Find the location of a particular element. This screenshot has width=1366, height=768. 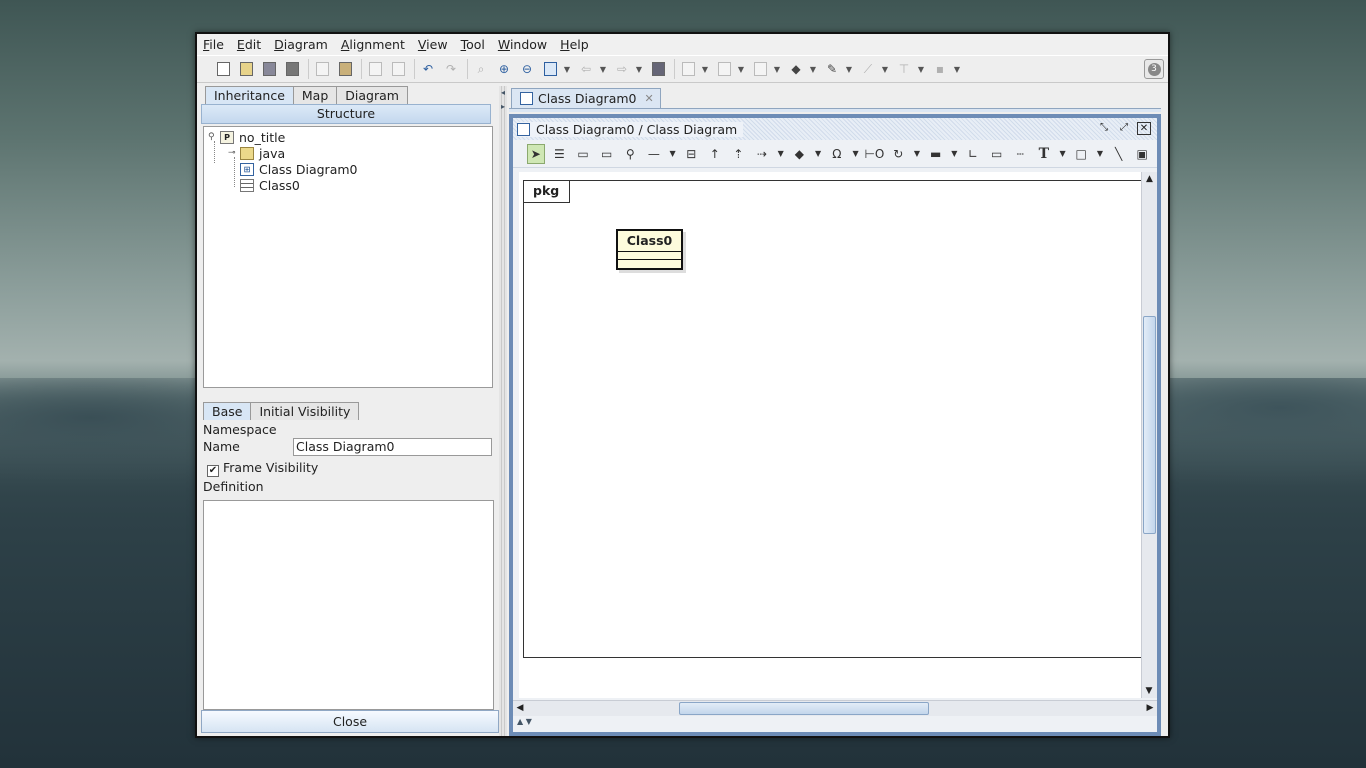

fit-to-window-icon is located at coordinates (550, 69).